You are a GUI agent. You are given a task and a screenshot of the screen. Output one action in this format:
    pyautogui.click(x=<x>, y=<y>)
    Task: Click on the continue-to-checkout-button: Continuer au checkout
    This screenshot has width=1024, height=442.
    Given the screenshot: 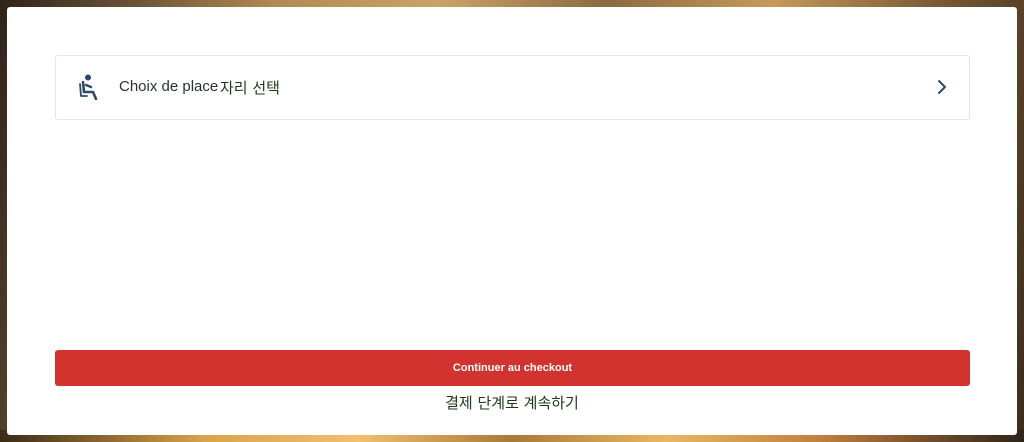 What is the action you would take?
    pyautogui.click(x=512, y=368)
    